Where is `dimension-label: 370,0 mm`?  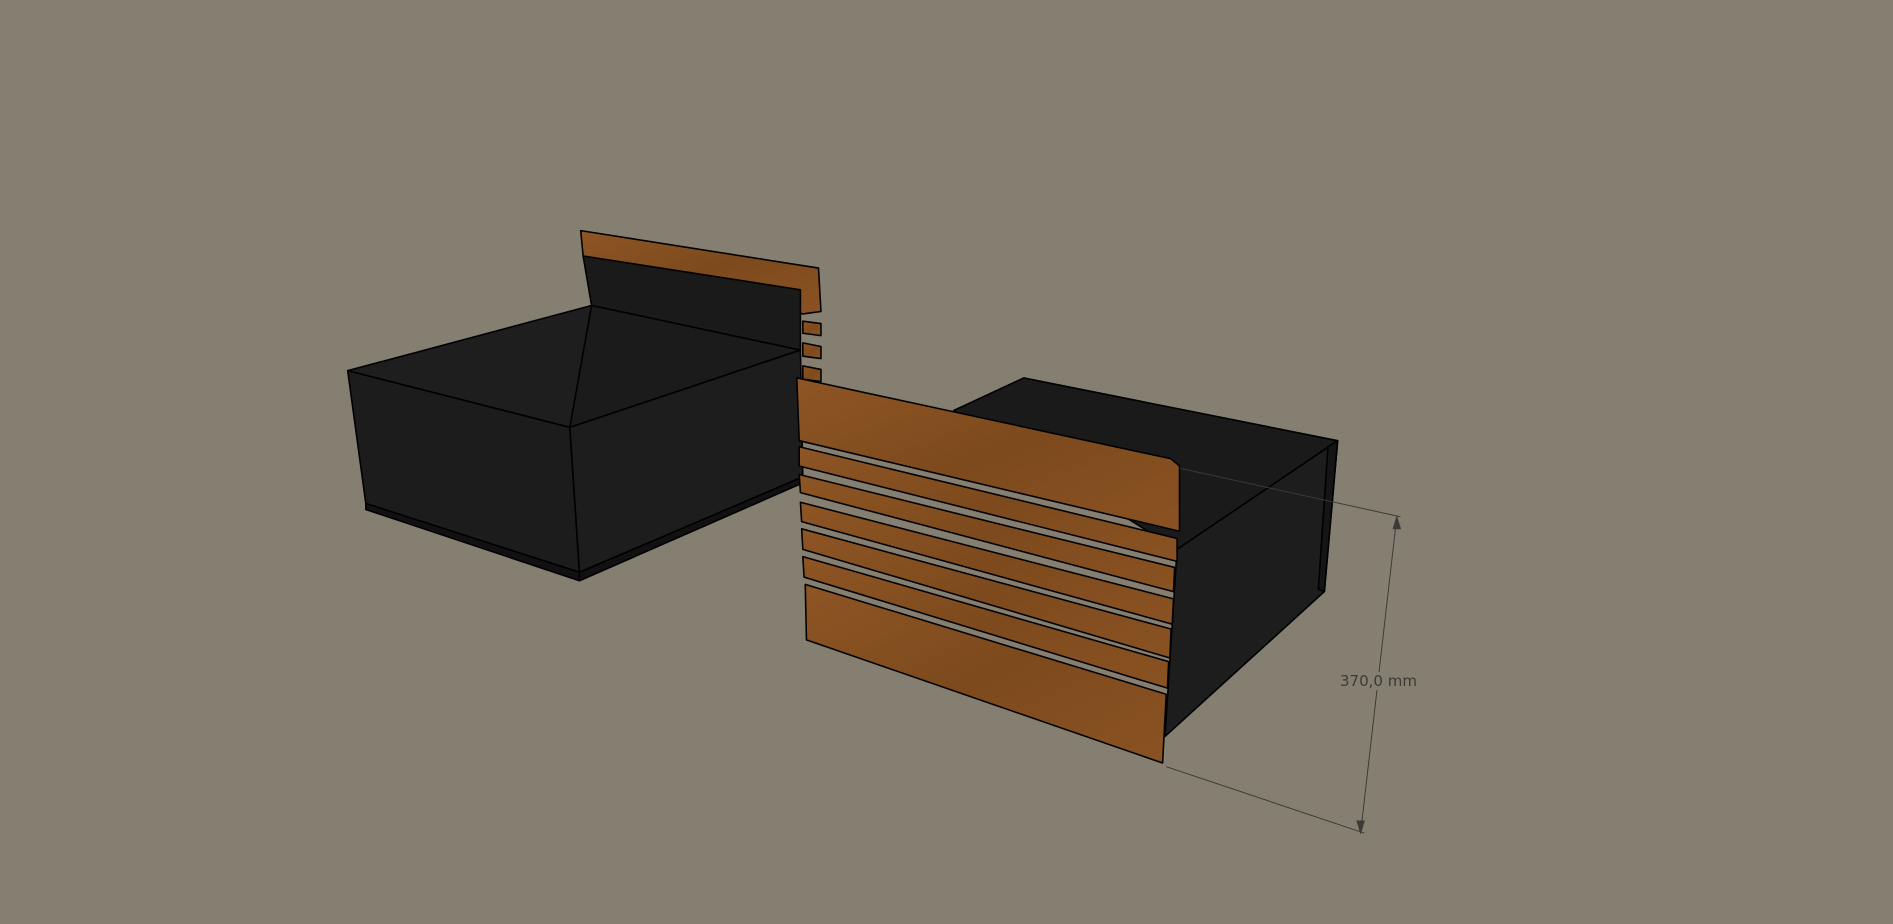 dimension-label: 370,0 mm is located at coordinates (1378, 681).